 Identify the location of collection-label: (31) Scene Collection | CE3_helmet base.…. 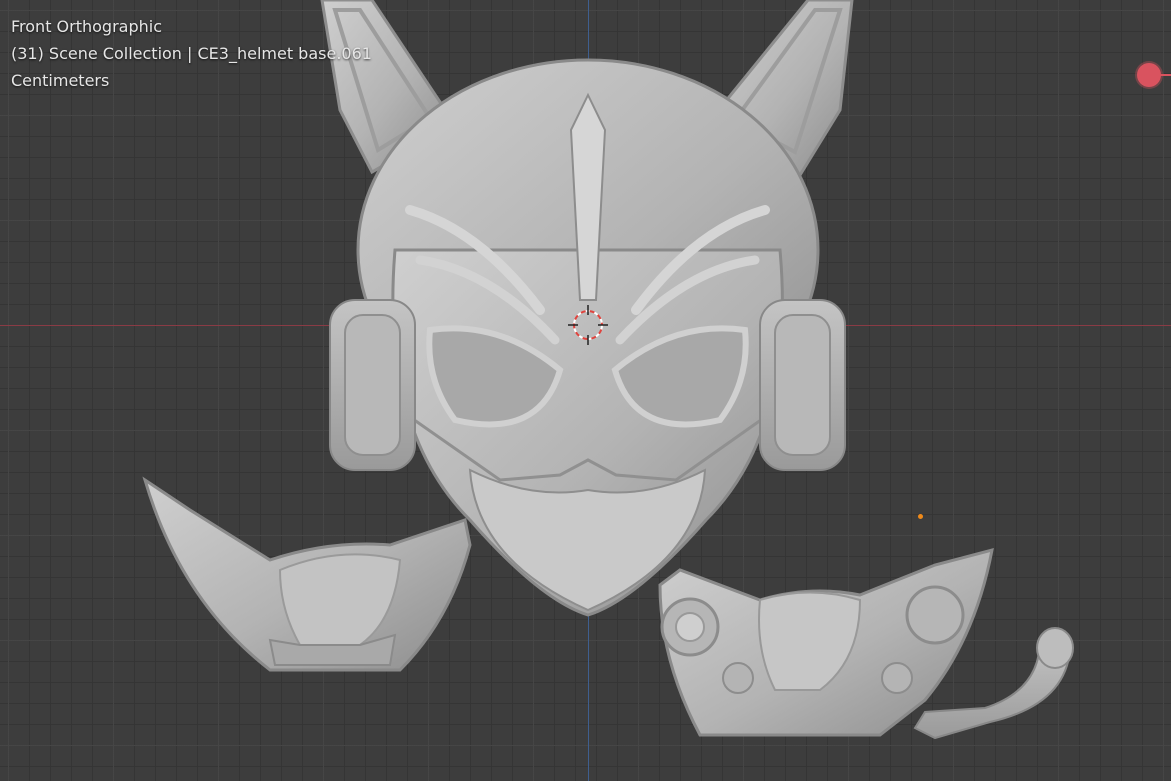
(191, 53).